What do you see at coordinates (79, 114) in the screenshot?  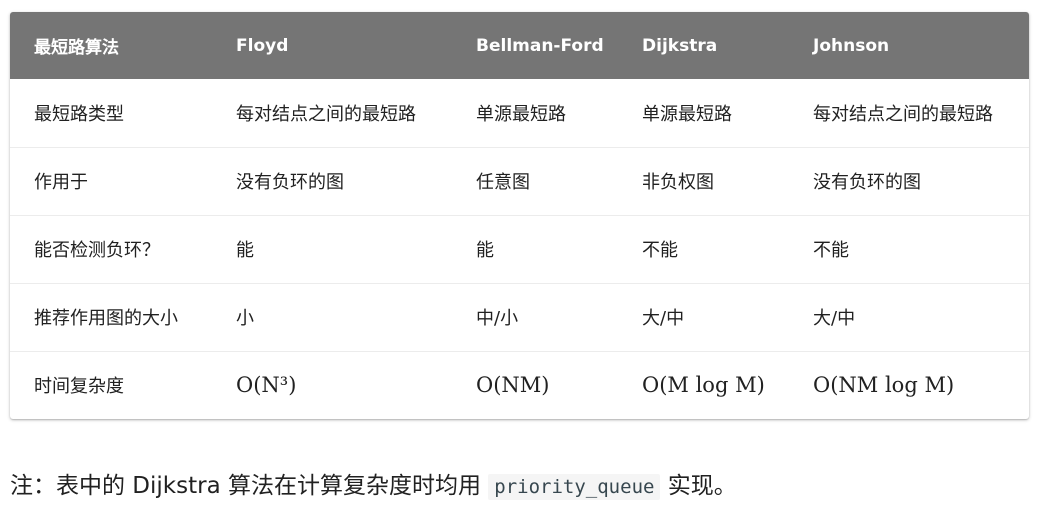 I see `row-label-type: 最短路类型` at bounding box center [79, 114].